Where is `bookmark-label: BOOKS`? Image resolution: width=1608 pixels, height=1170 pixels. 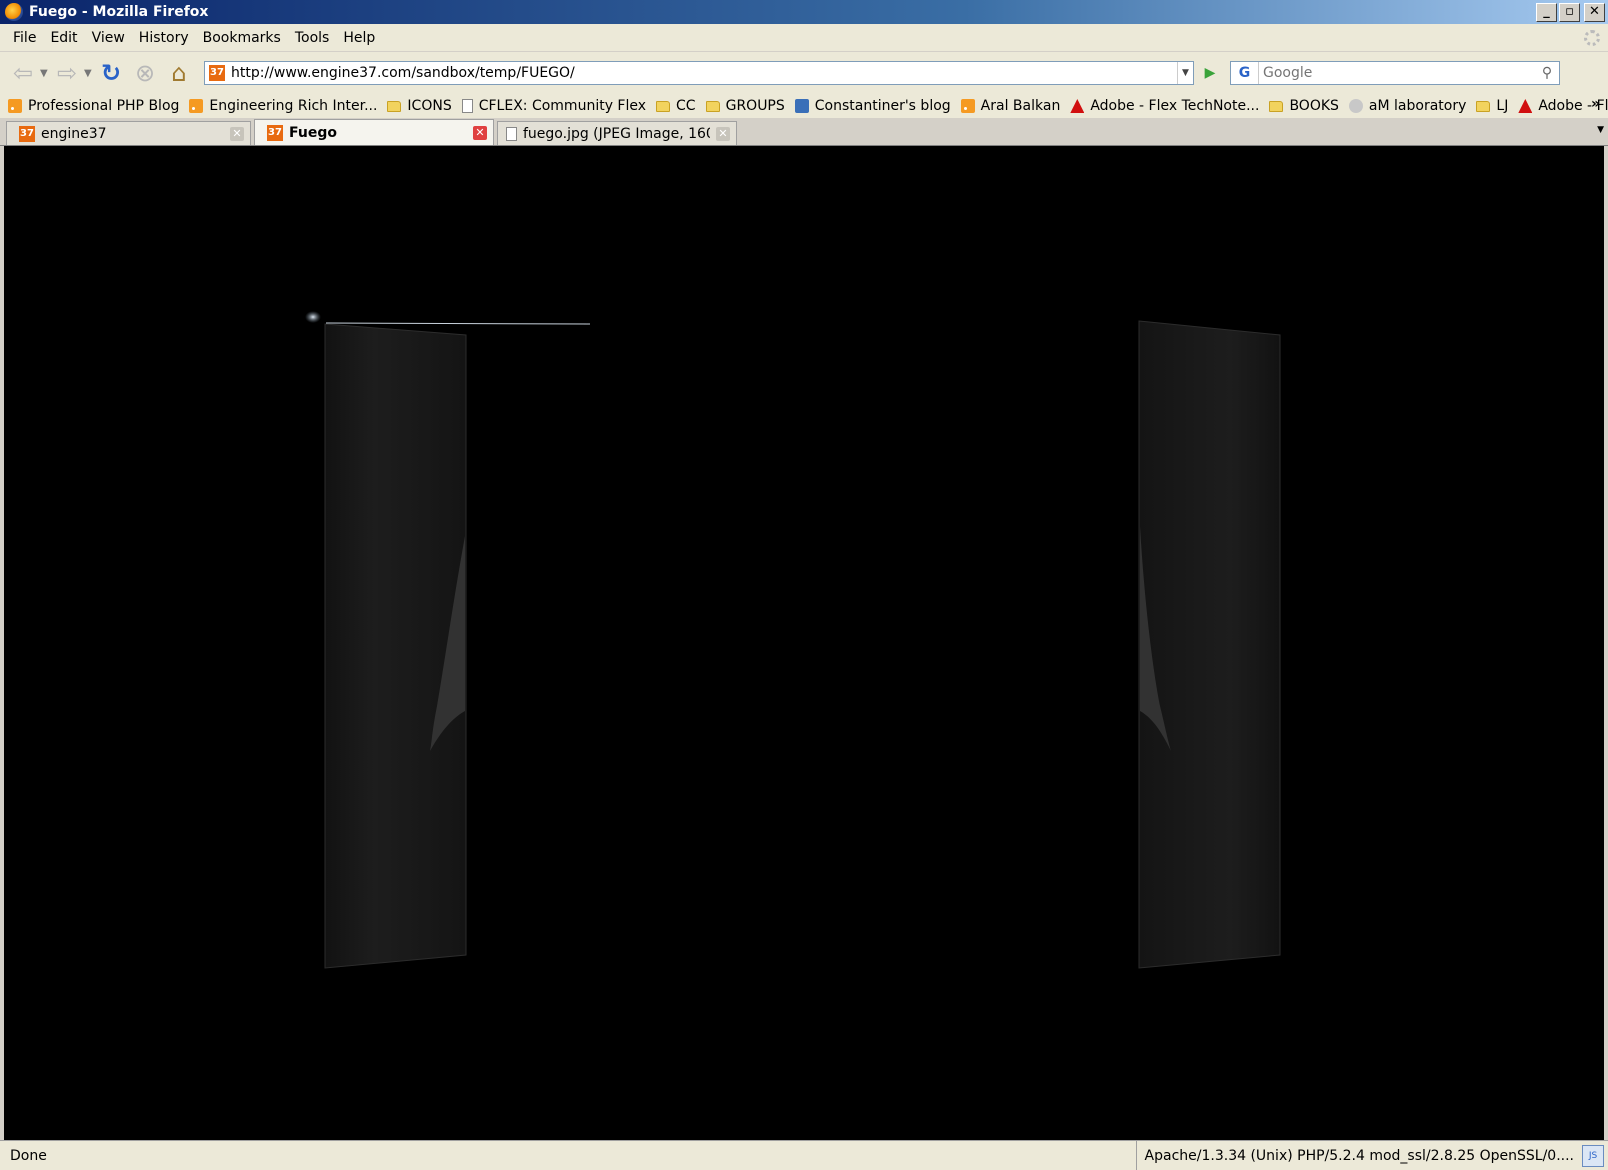
bookmark-label: BOOKS is located at coordinates (1314, 106).